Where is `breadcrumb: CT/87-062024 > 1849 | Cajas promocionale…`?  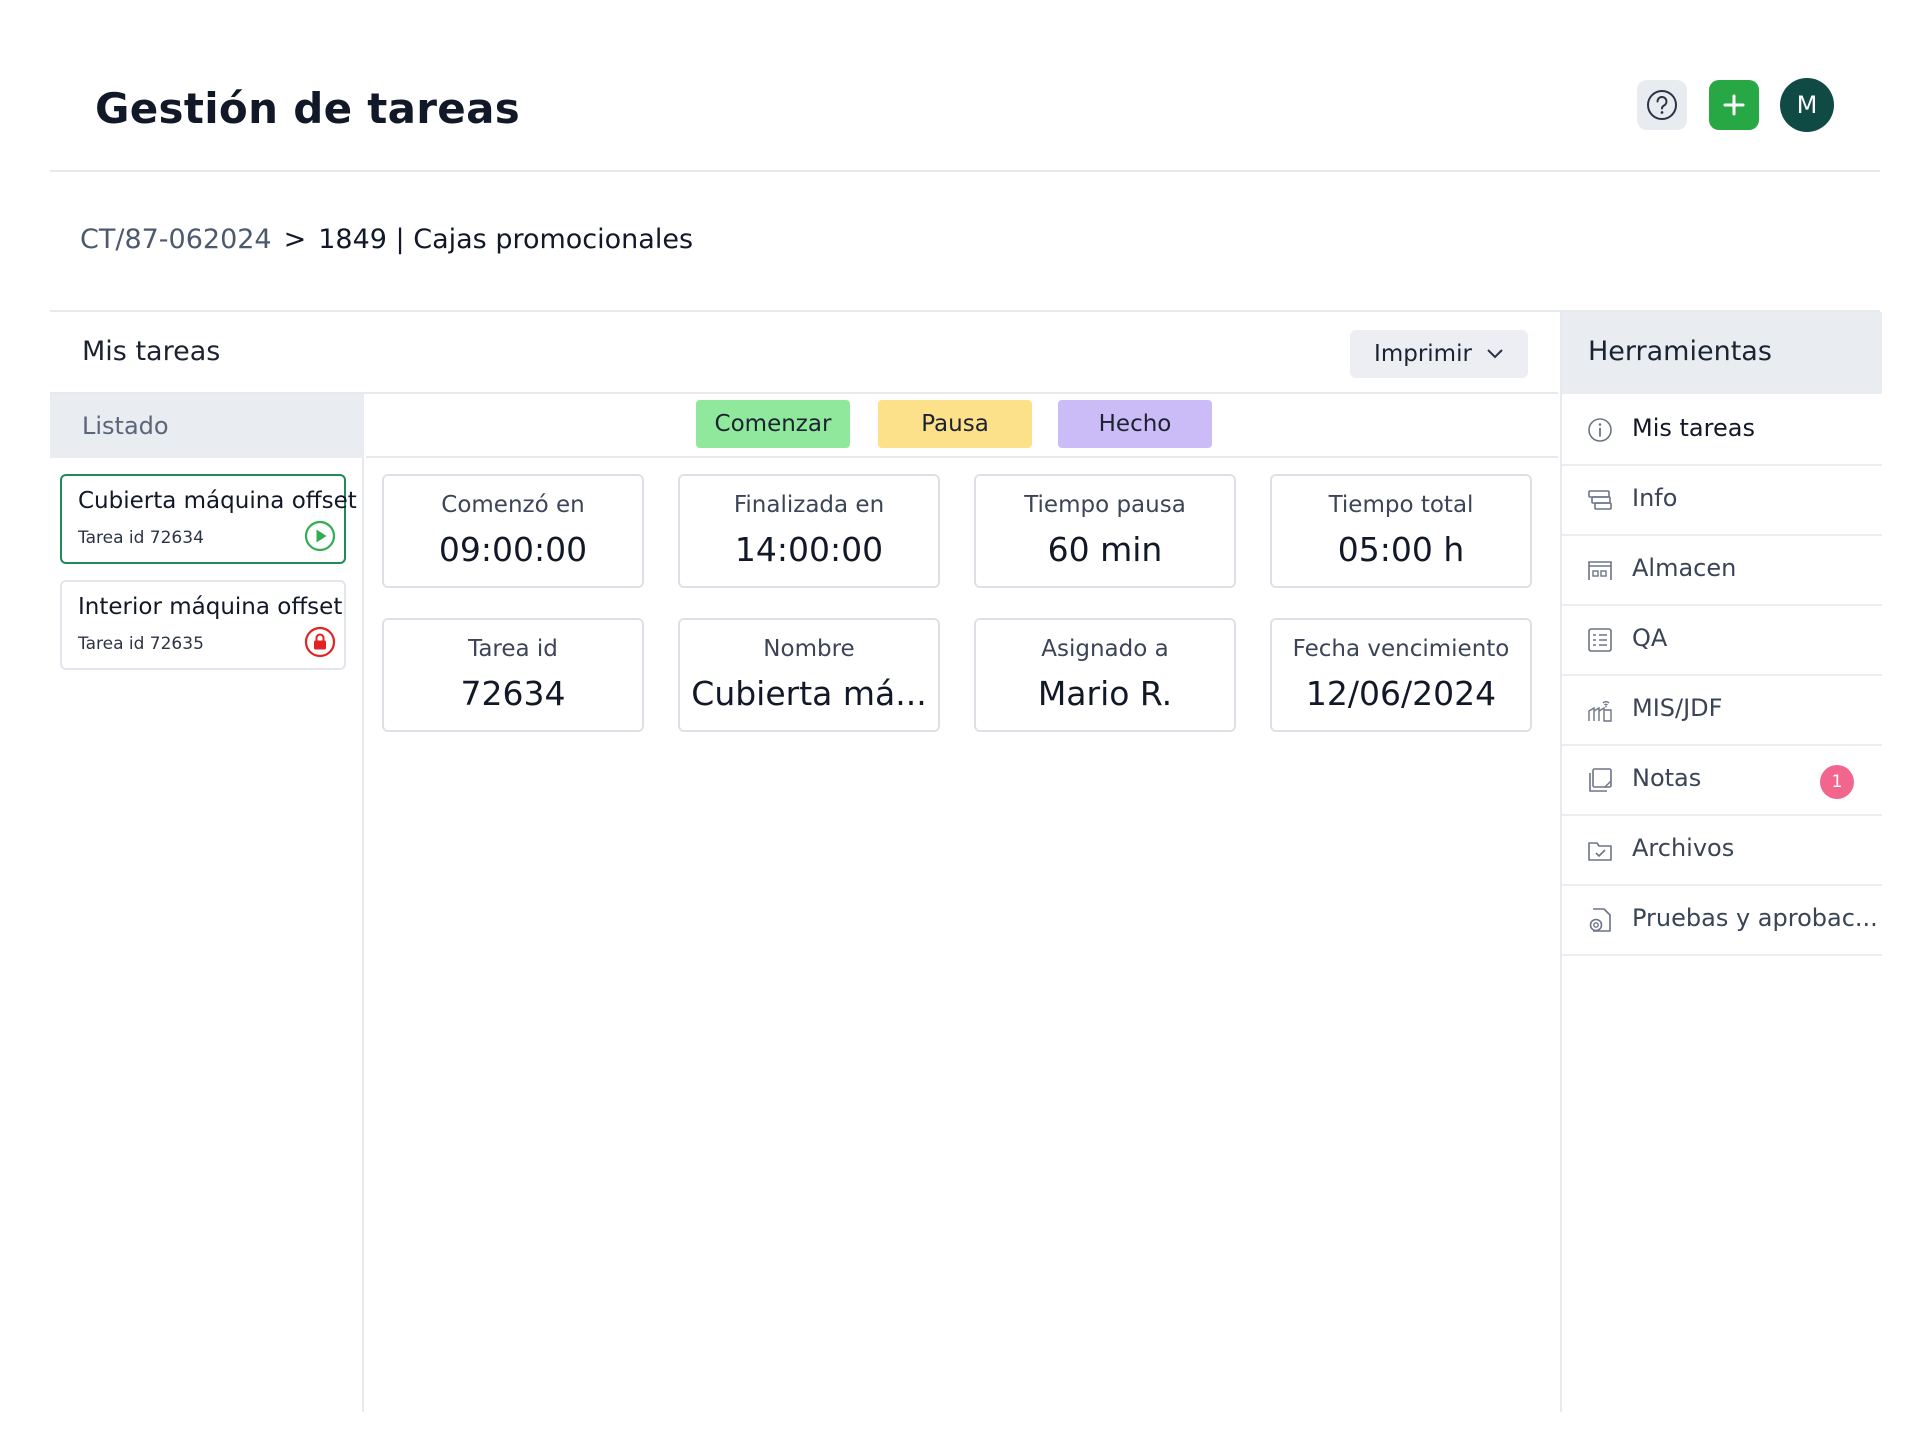 breadcrumb: CT/87-062024 > 1849 | Cajas promocionale… is located at coordinates (386, 239).